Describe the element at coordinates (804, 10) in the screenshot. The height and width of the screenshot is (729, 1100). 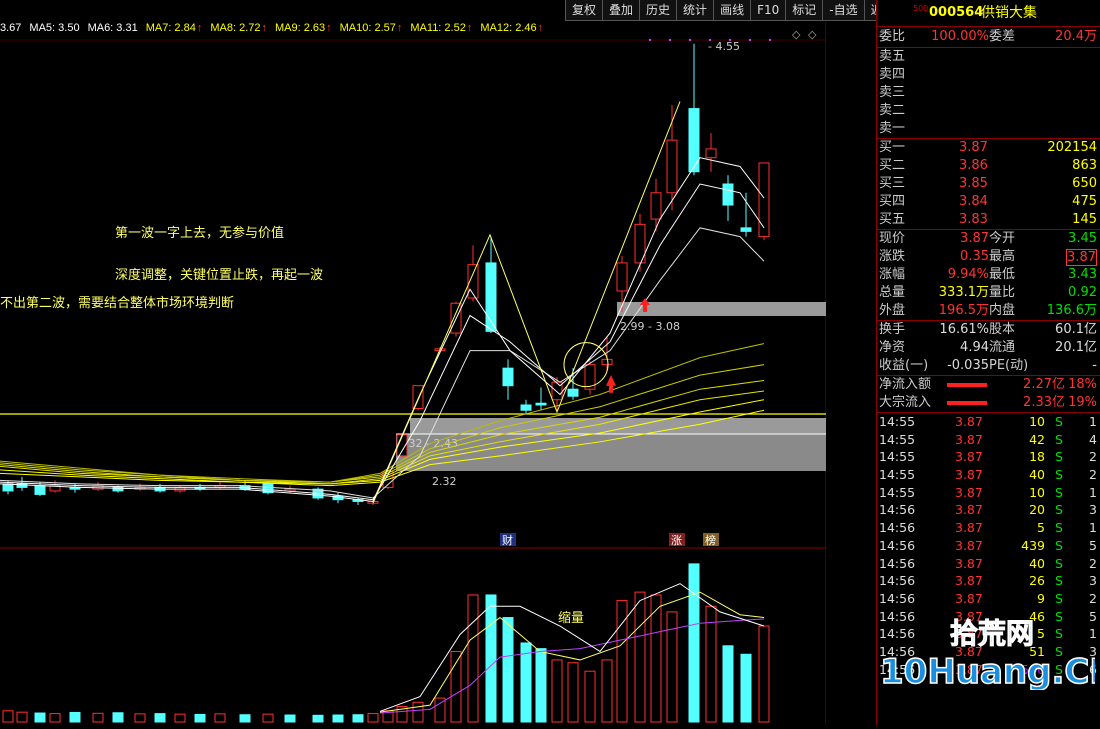
I see `toolbar-button: 标记` at that location.